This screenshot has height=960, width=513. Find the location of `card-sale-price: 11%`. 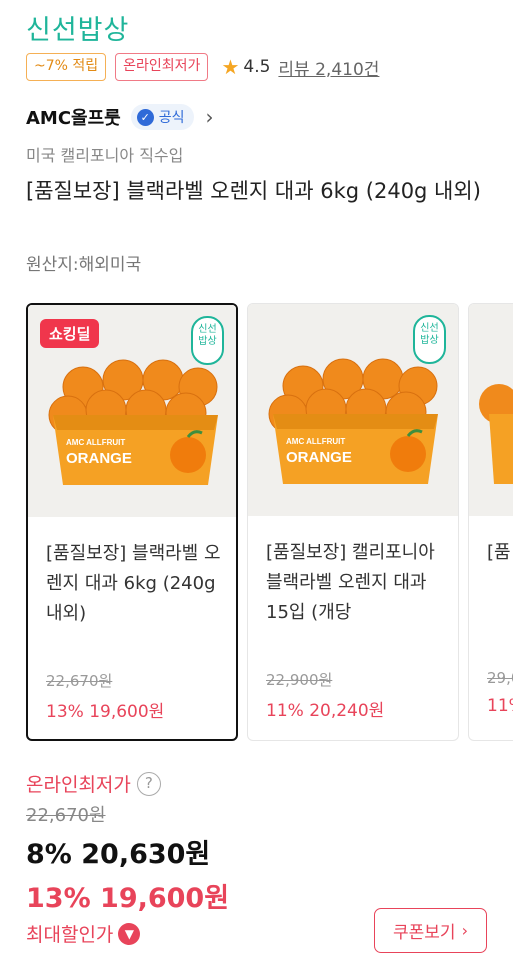

card-sale-price: 11% is located at coordinates (500, 706).